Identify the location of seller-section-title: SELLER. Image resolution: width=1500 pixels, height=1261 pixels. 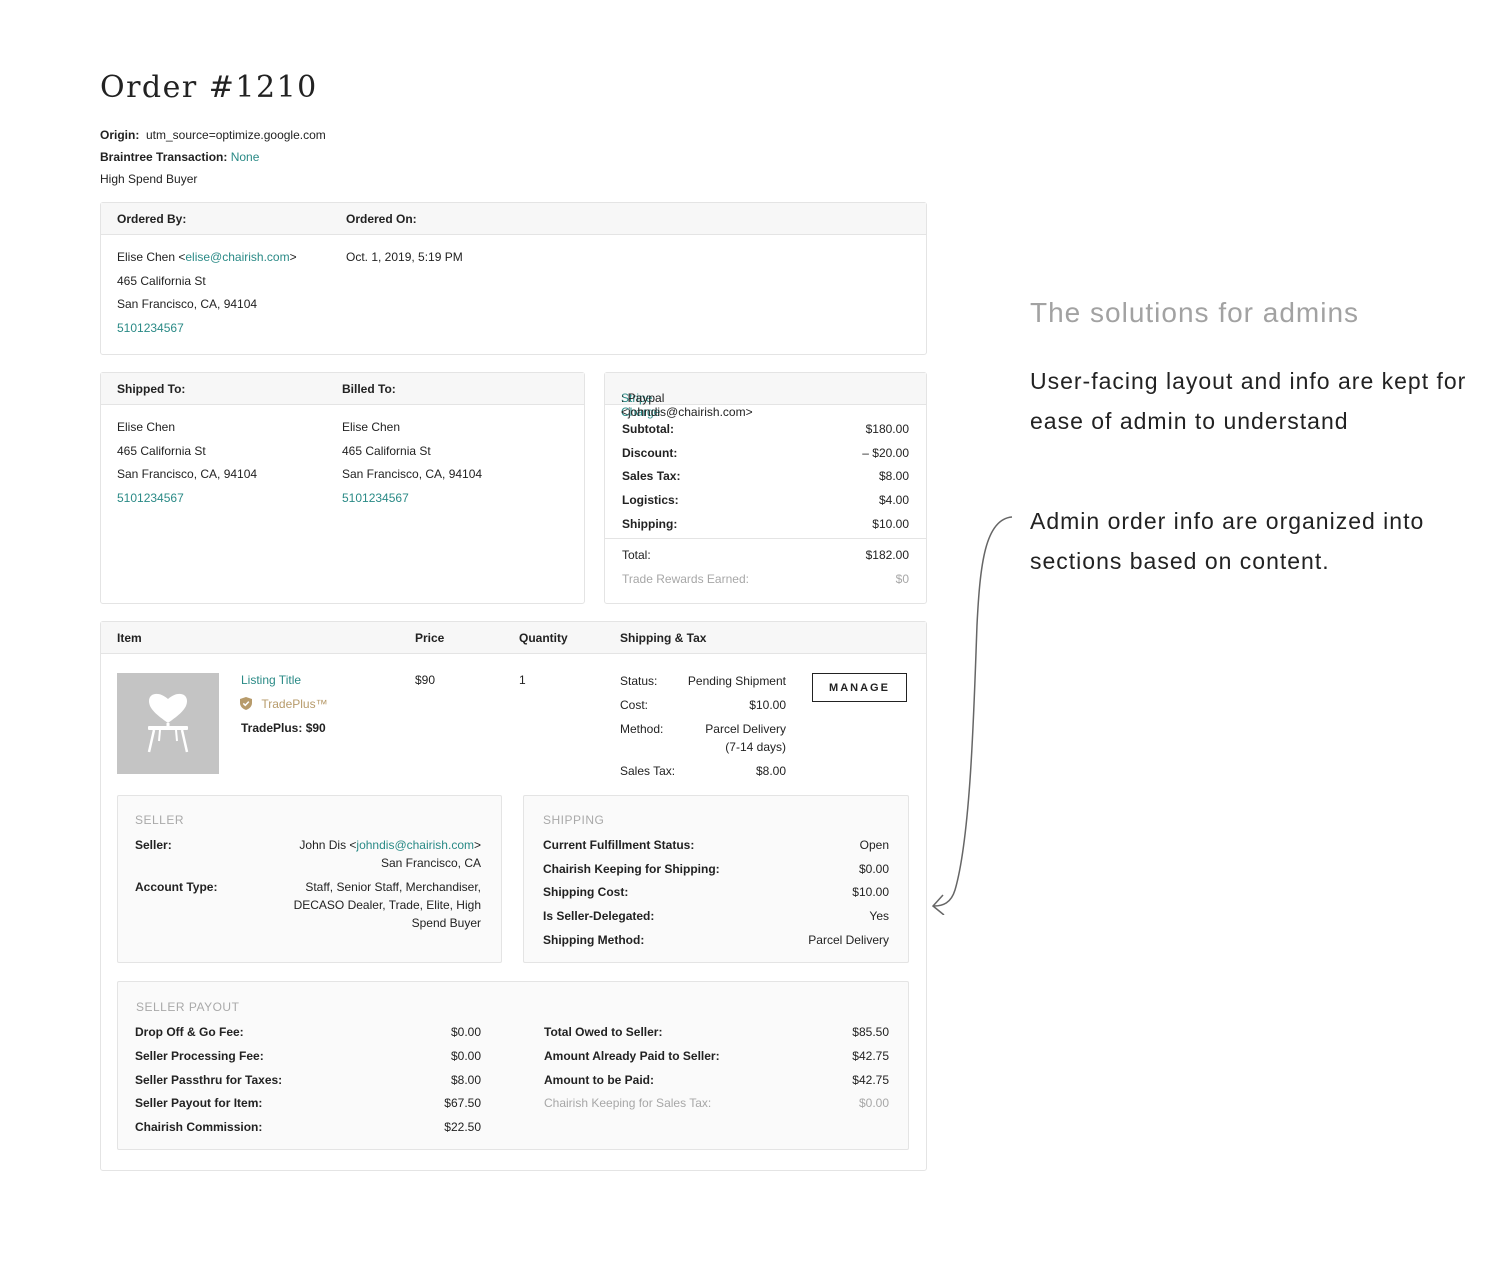
(160, 820).